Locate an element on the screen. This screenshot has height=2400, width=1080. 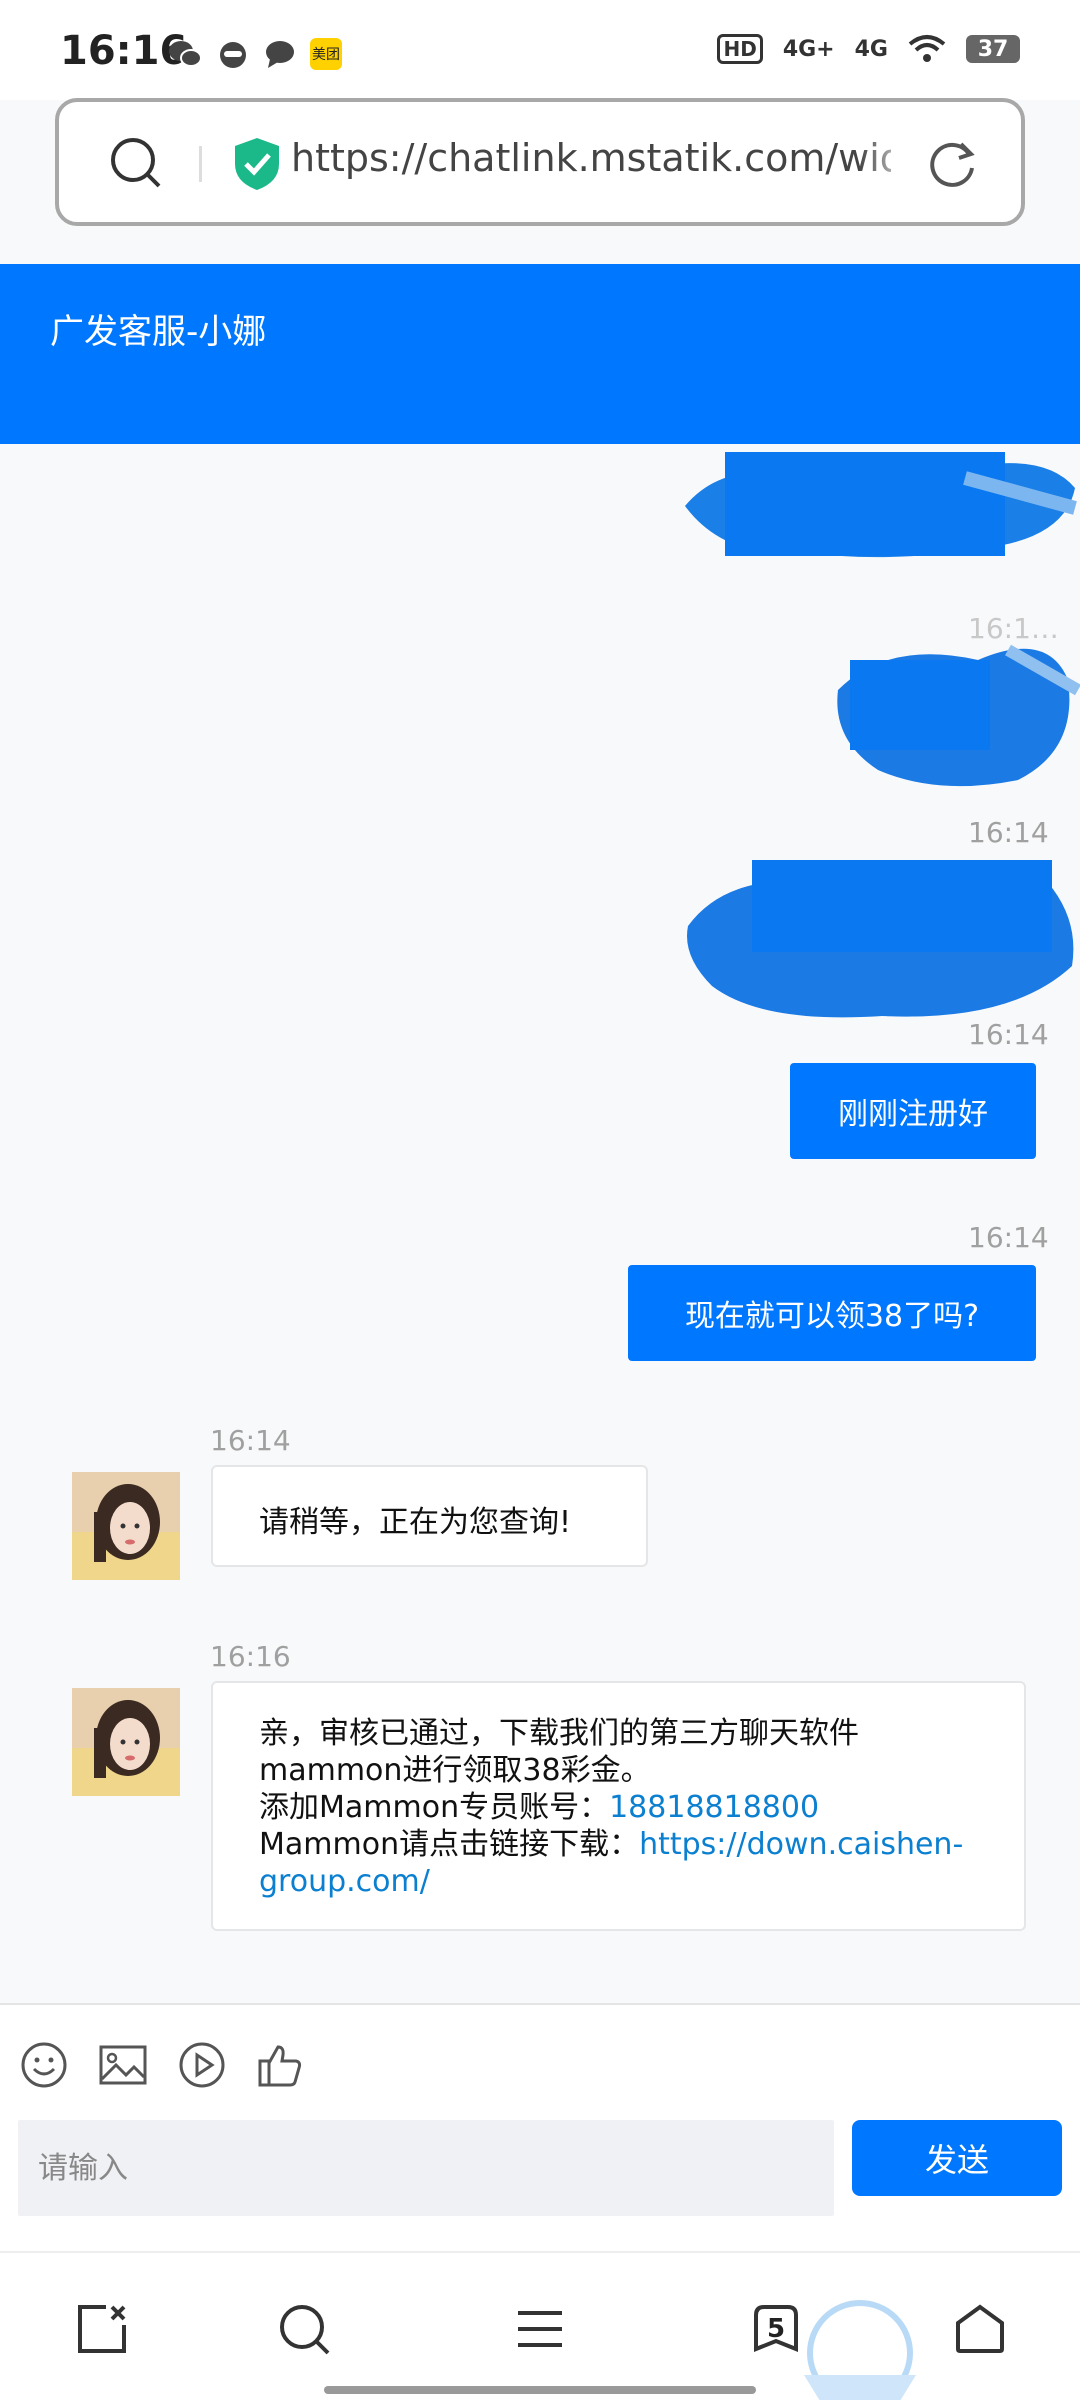
tabs-button: 5 is located at coordinates (776, 2330).